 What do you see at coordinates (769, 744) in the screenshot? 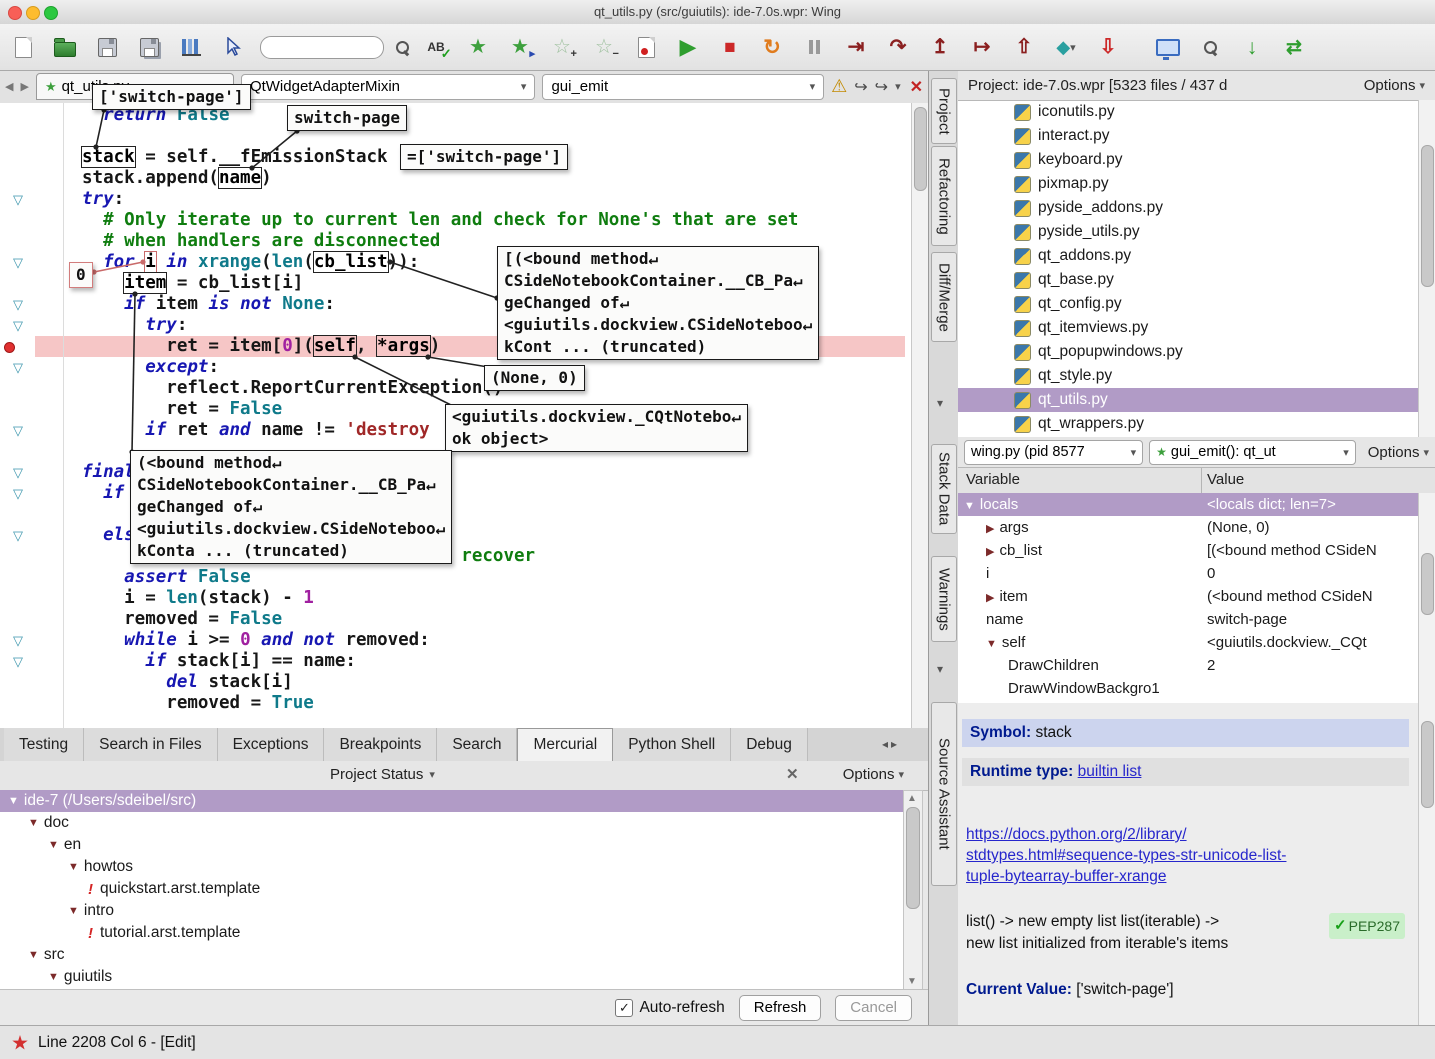
I see `bottom-tab-debug: Debug` at bounding box center [769, 744].